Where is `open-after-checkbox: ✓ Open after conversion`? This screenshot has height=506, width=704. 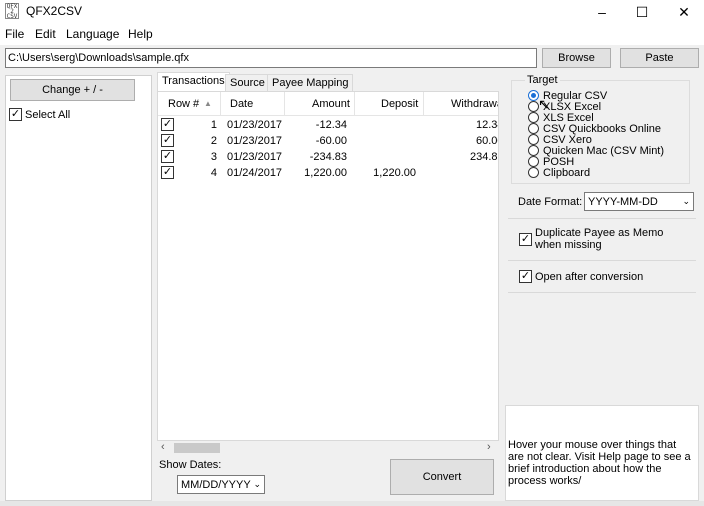 open-after-checkbox: ✓ Open after conversion is located at coordinates (581, 276).